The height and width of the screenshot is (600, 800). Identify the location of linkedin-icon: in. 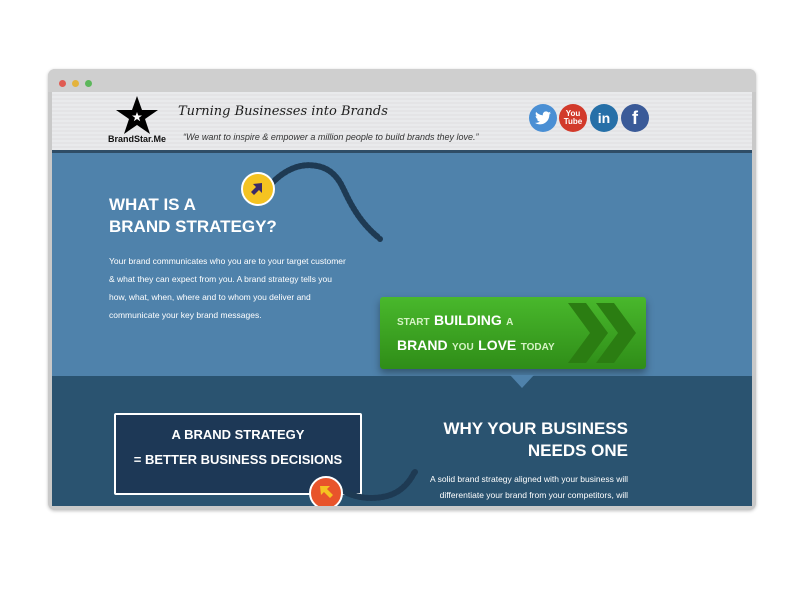
(604, 118).